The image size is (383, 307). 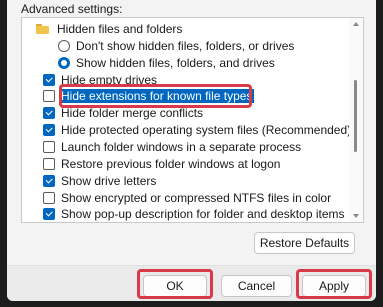 I want to click on dialog-footer: OK Cancel Apply, so click(x=191, y=283).